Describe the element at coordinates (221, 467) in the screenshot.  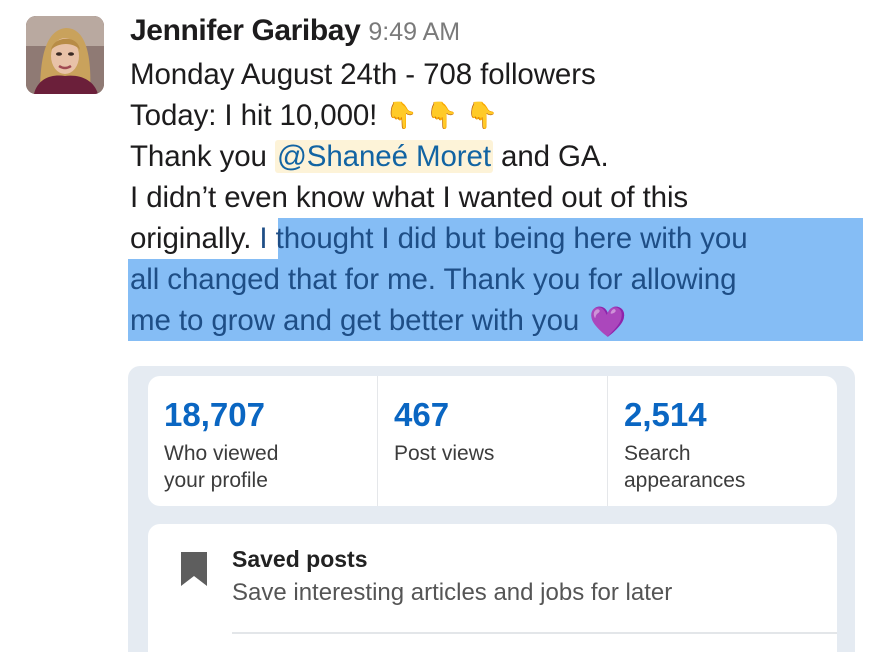
I see `stat-label: Who viewed your profile` at that location.